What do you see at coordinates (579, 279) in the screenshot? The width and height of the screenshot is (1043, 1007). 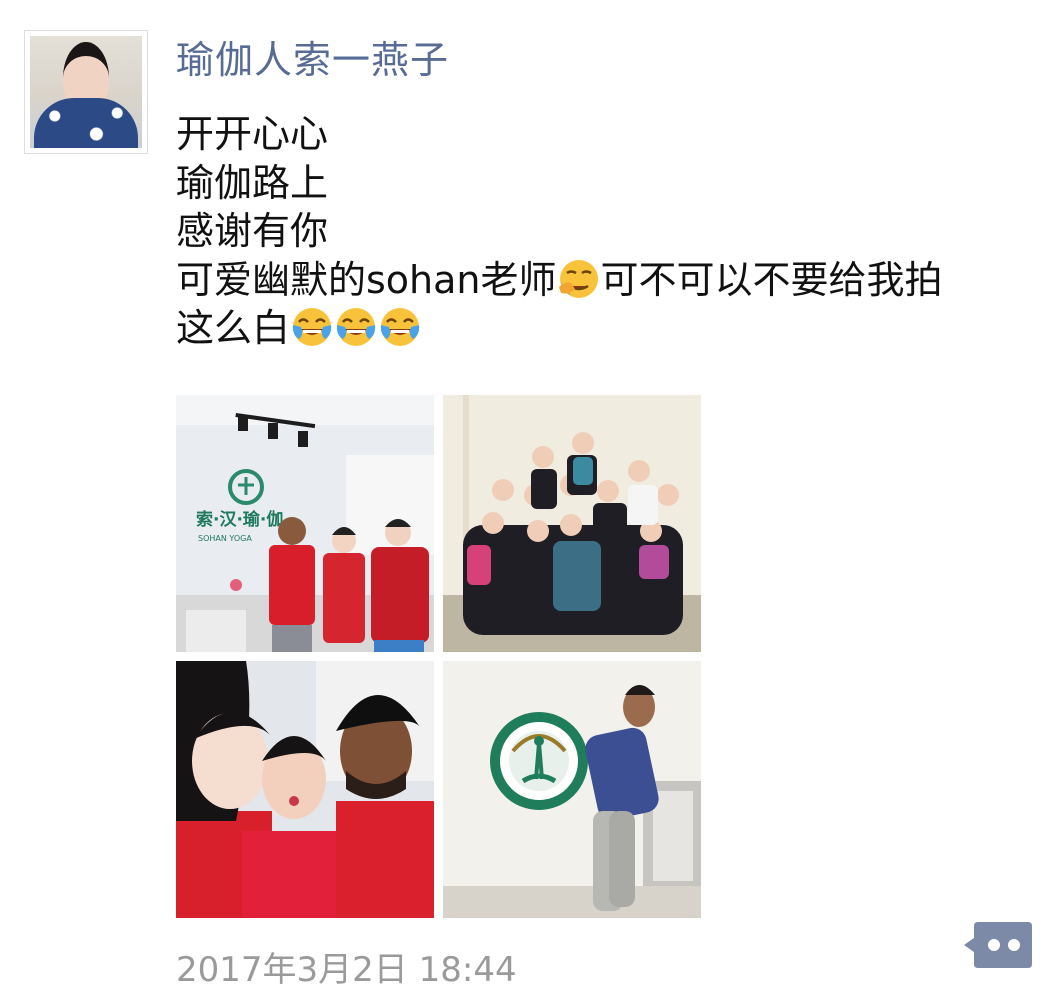 I see `face-palm-crying-emoji` at bounding box center [579, 279].